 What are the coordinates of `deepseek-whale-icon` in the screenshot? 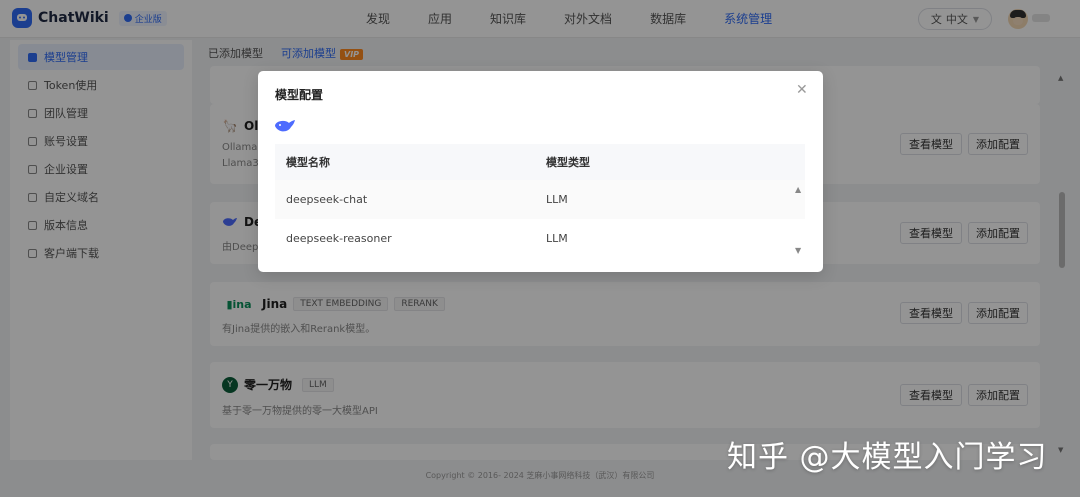 It's located at (285, 127).